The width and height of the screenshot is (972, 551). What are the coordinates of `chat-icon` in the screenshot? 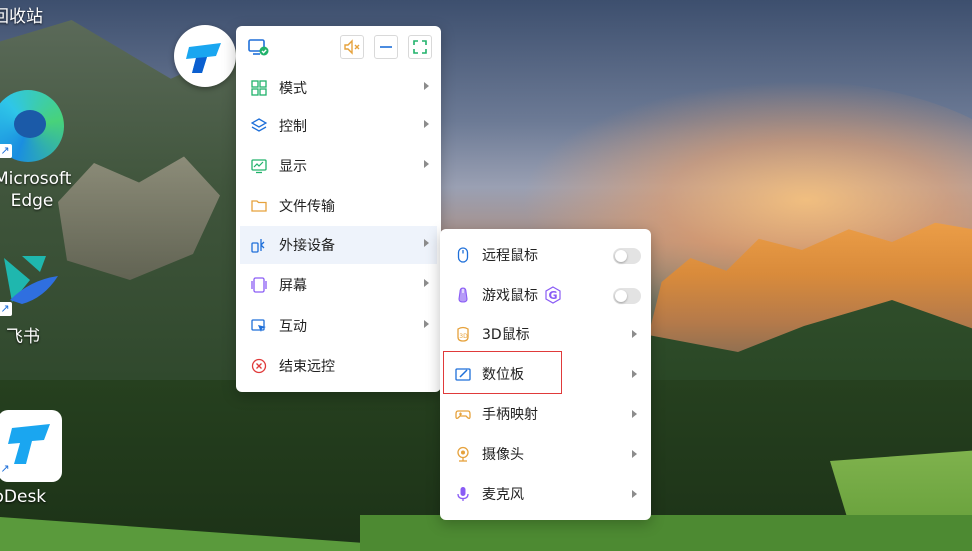 It's located at (259, 326).